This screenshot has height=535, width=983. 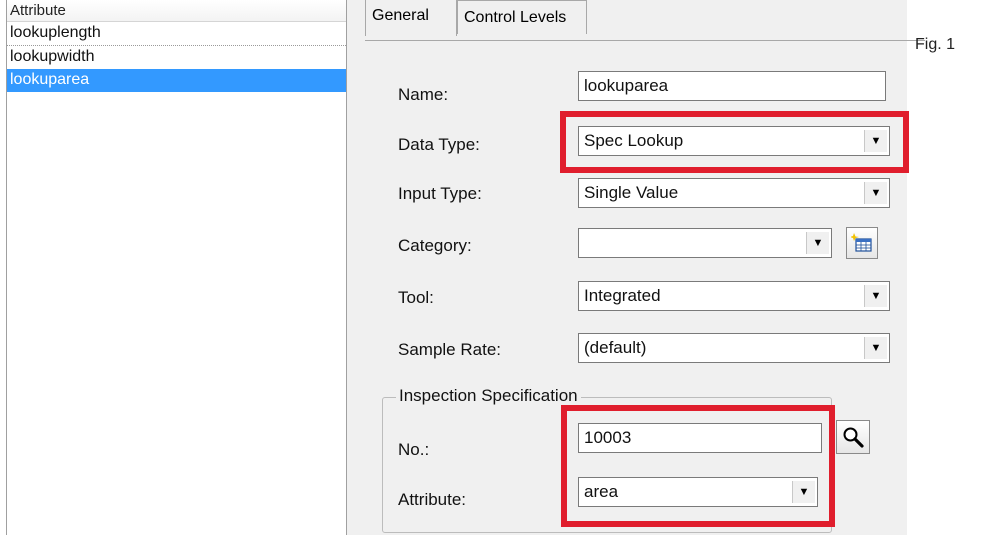 What do you see at coordinates (734, 348) in the screenshot?
I see `sample-rate-select: (default) ▼` at bounding box center [734, 348].